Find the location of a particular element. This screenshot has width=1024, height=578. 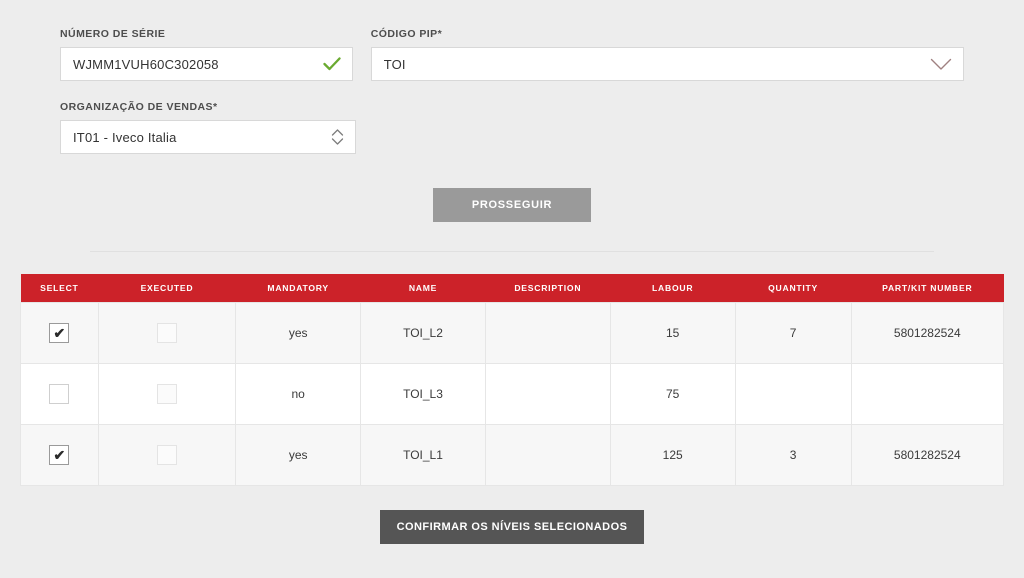

column-header-part-kit-number: PART/KIT NUMBER is located at coordinates (927, 288).